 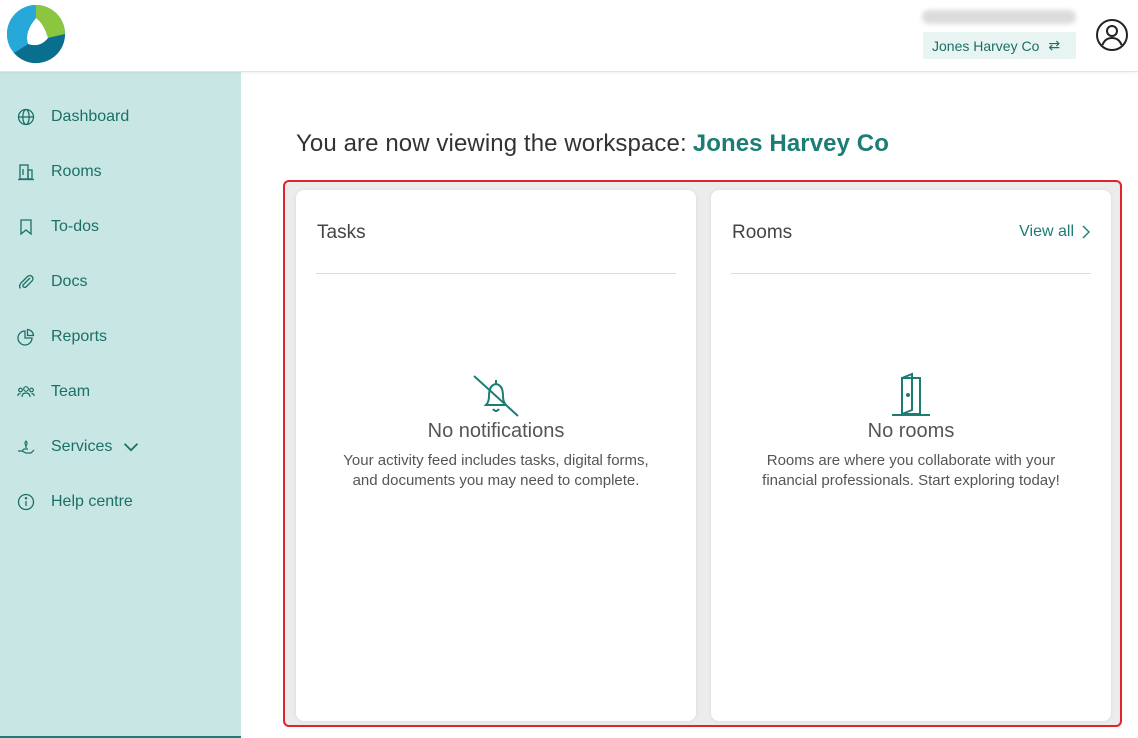 What do you see at coordinates (120, 226) in the screenshot?
I see `sidebar-item-todos: To-dos` at bounding box center [120, 226].